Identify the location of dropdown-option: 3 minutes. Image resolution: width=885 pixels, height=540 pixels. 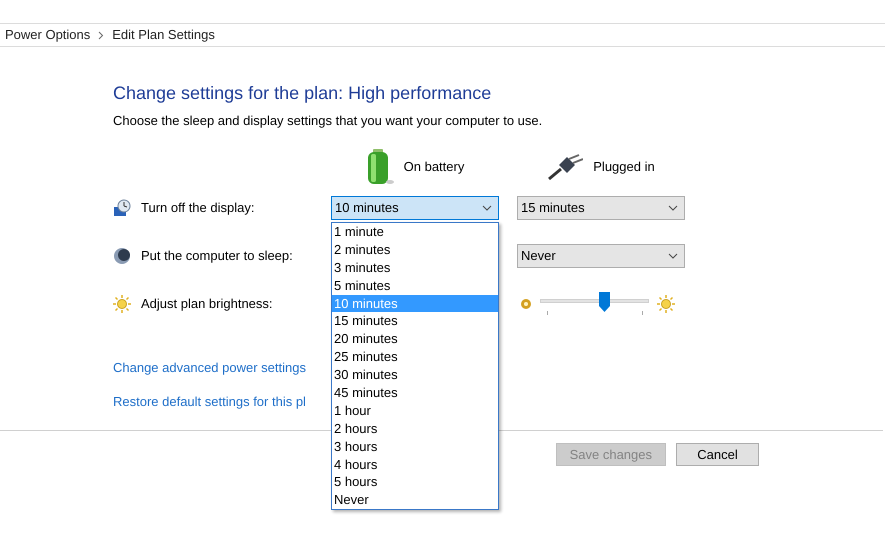
(415, 267).